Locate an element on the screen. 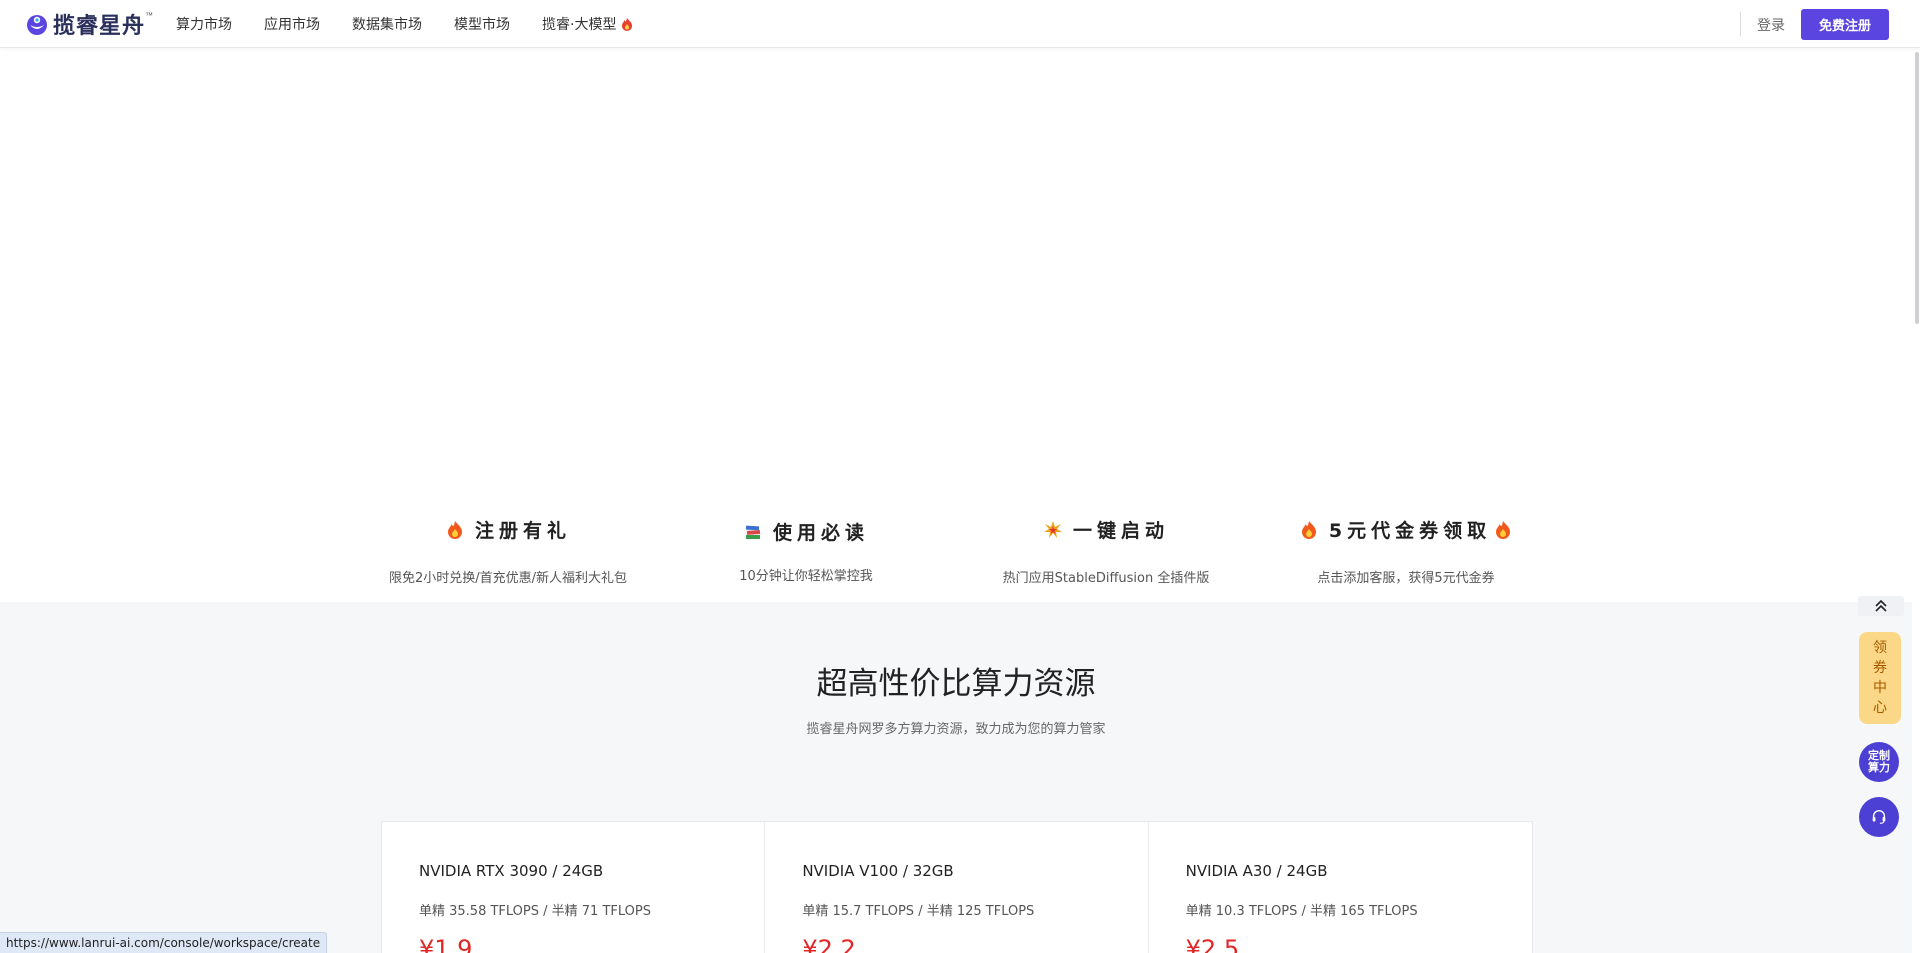 The image size is (1920, 953). nav-item-label: 模型市场 is located at coordinates (482, 25).